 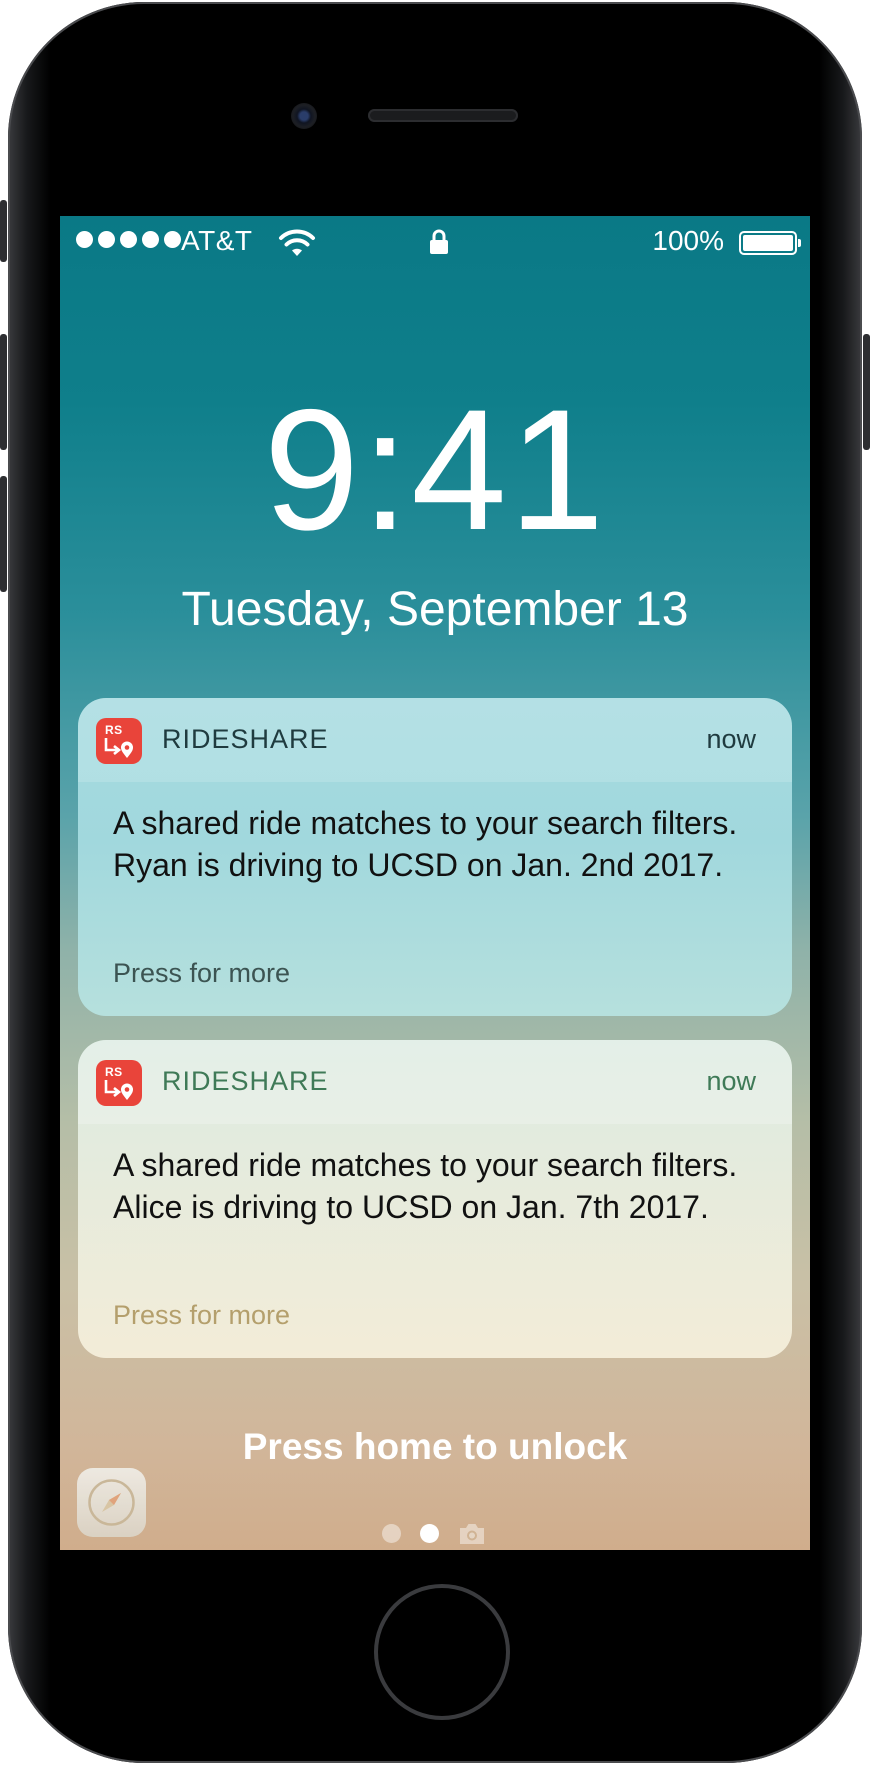 I want to click on power-button, so click(x=866, y=392).